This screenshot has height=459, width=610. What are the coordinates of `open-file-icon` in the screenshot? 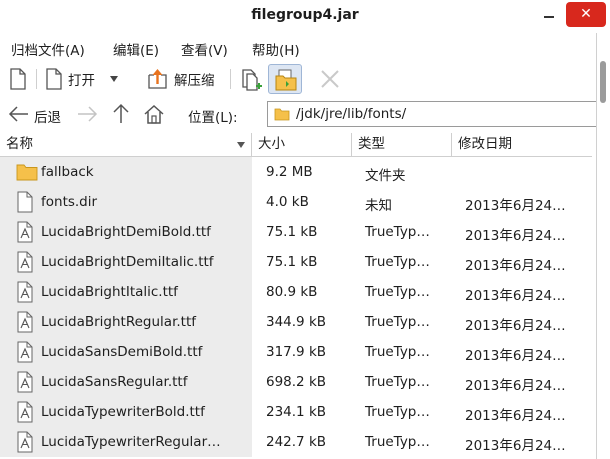 It's located at (54, 79).